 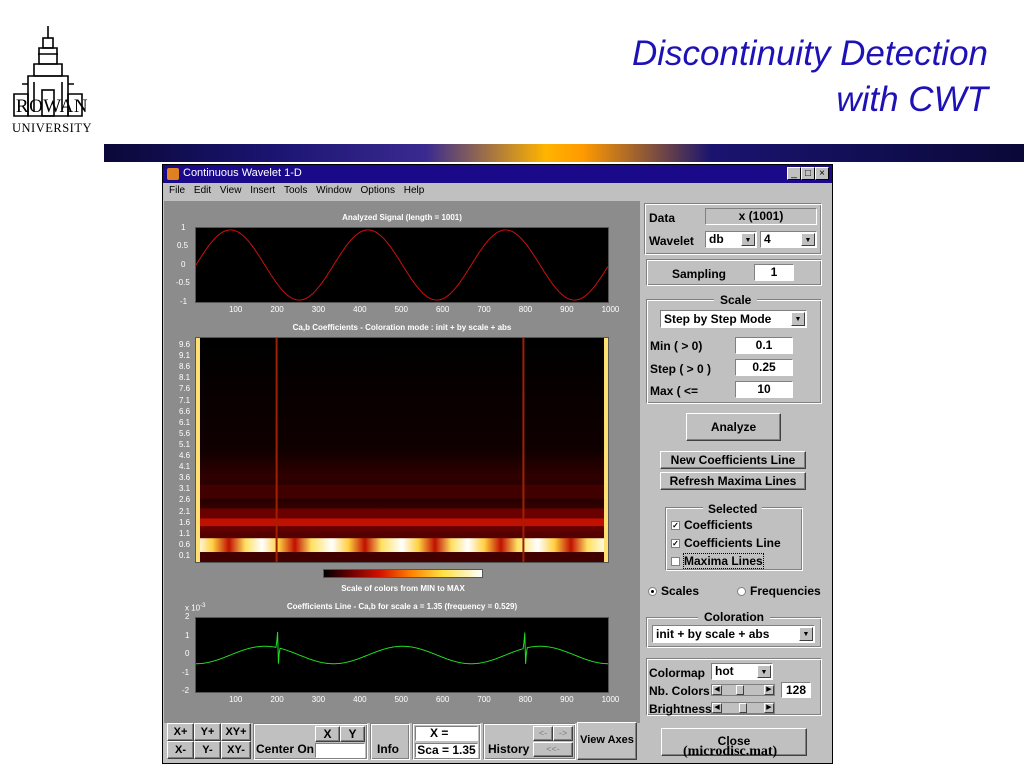 I want to click on refresh-maxima-lines-button: Refresh Maxima Lines, so click(x=733, y=481).